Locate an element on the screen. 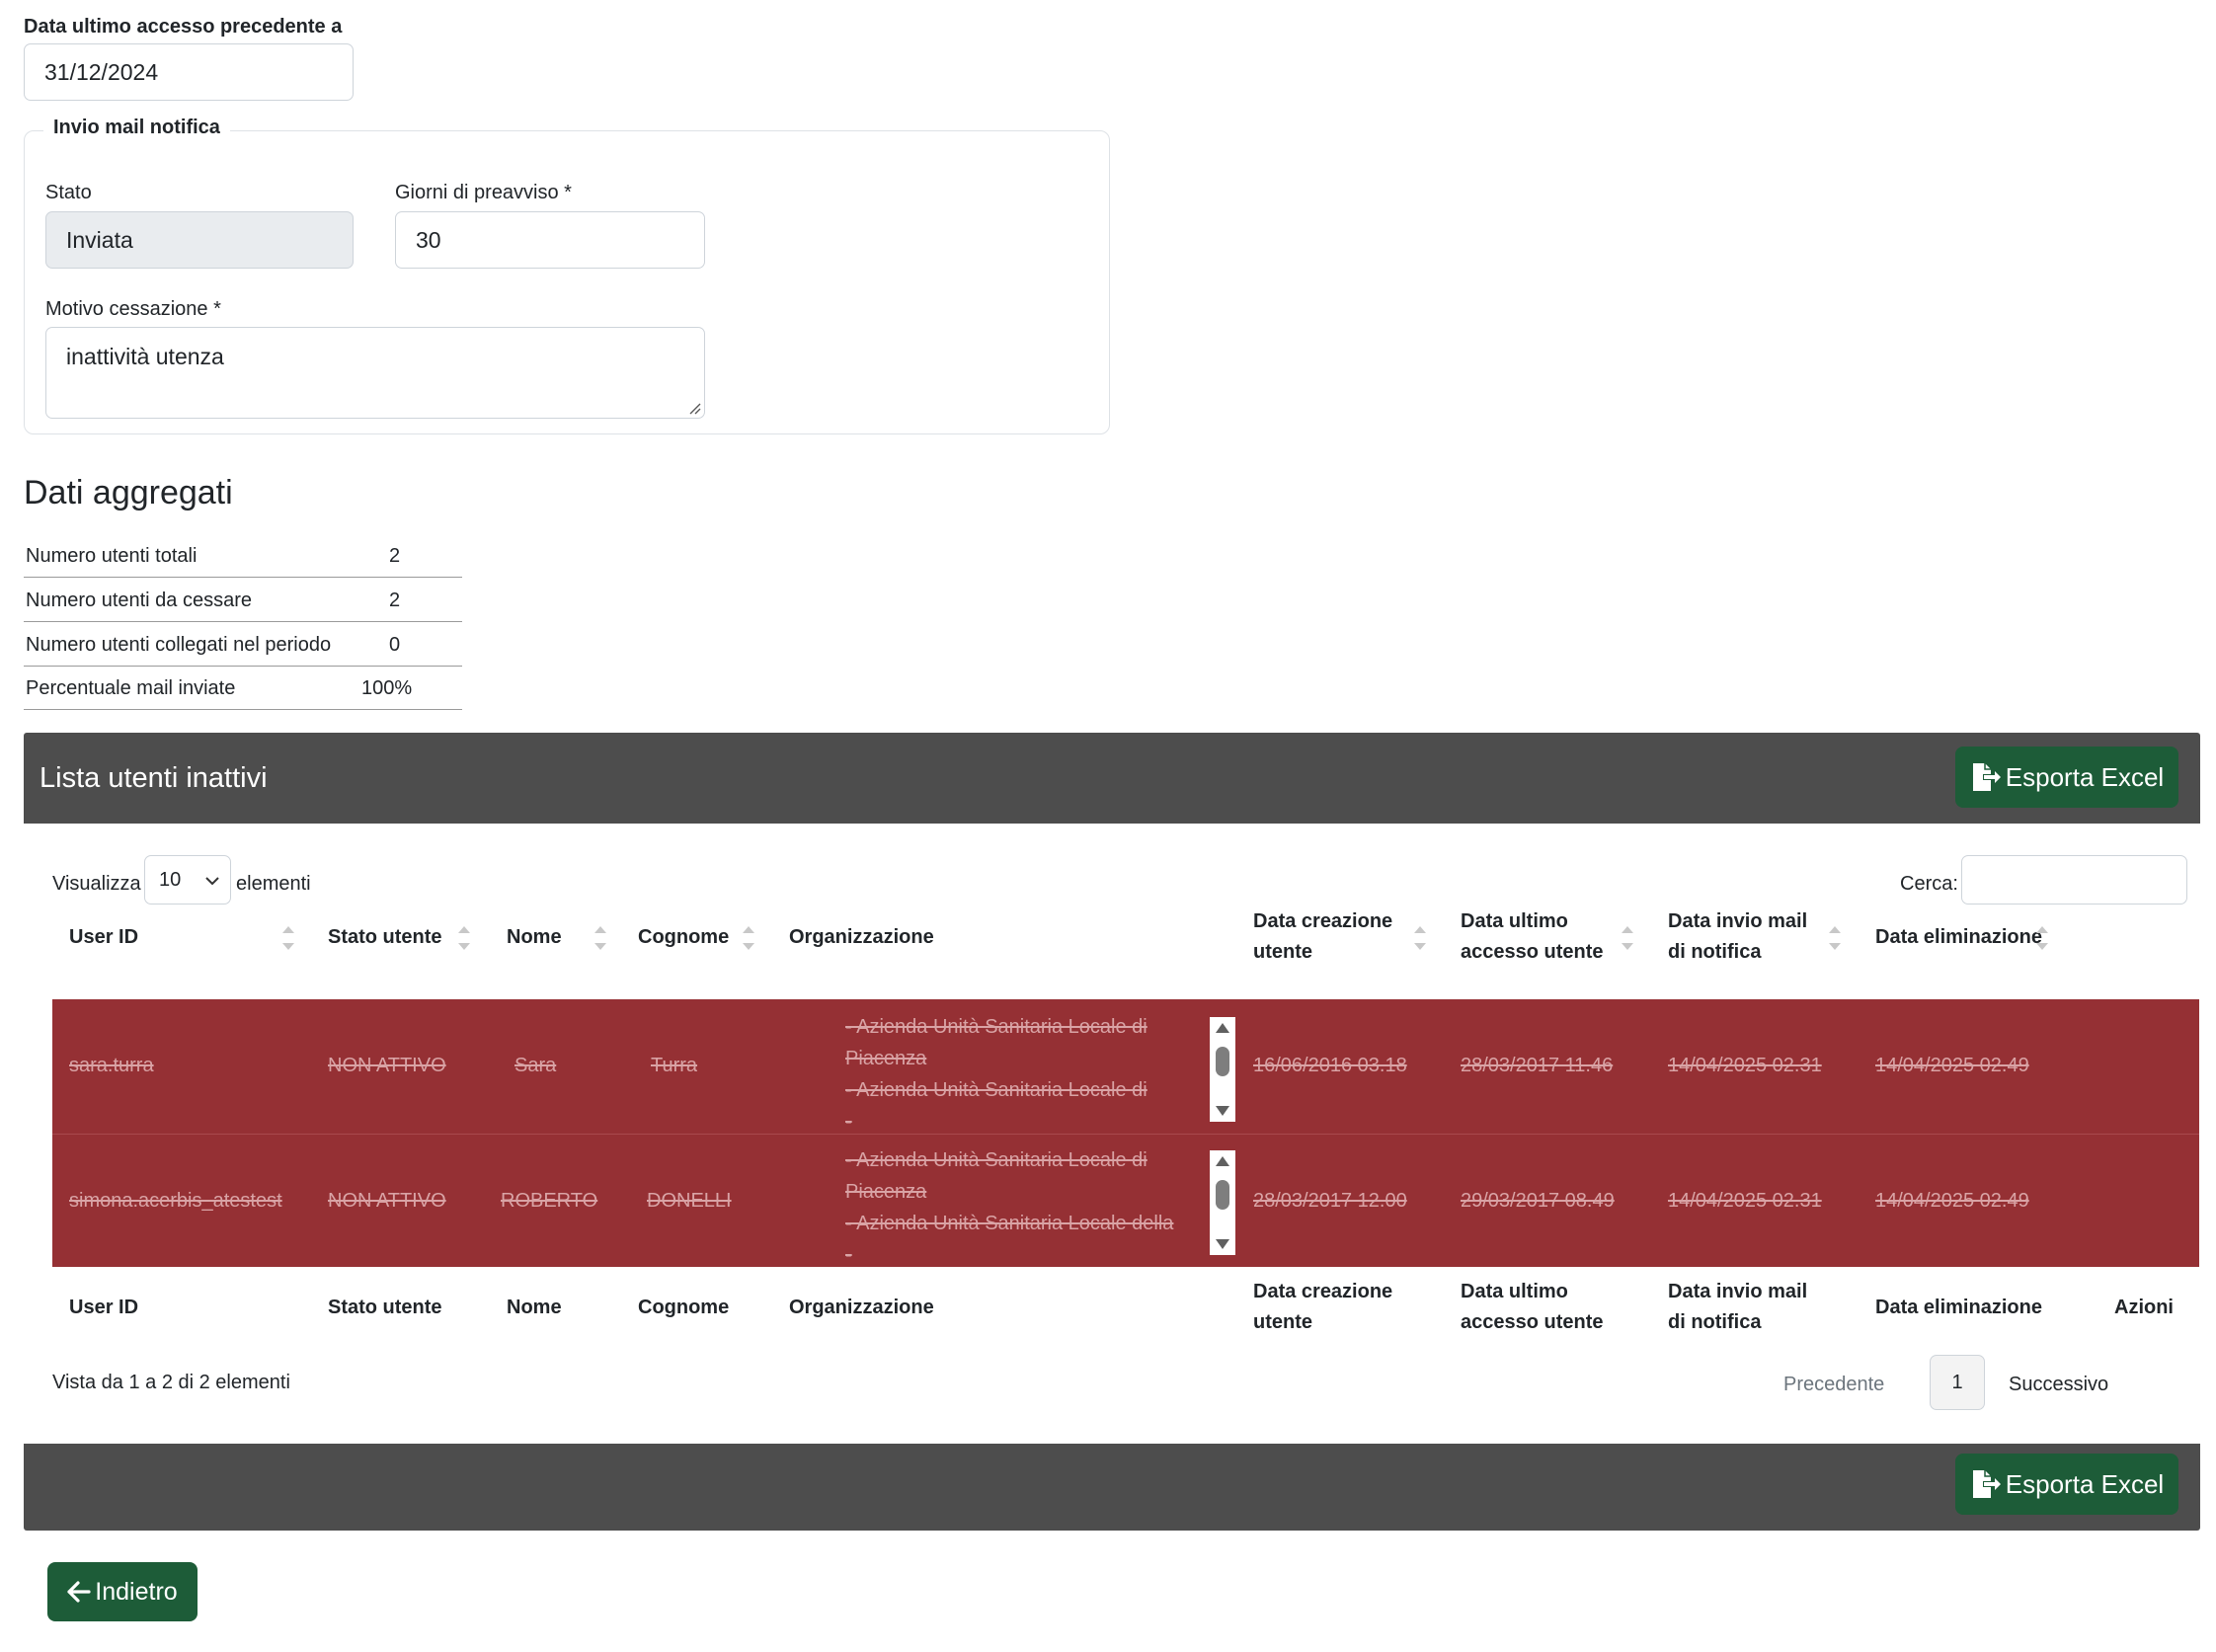  pagination-page-1: 1 is located at coordinates (1957, 1382).